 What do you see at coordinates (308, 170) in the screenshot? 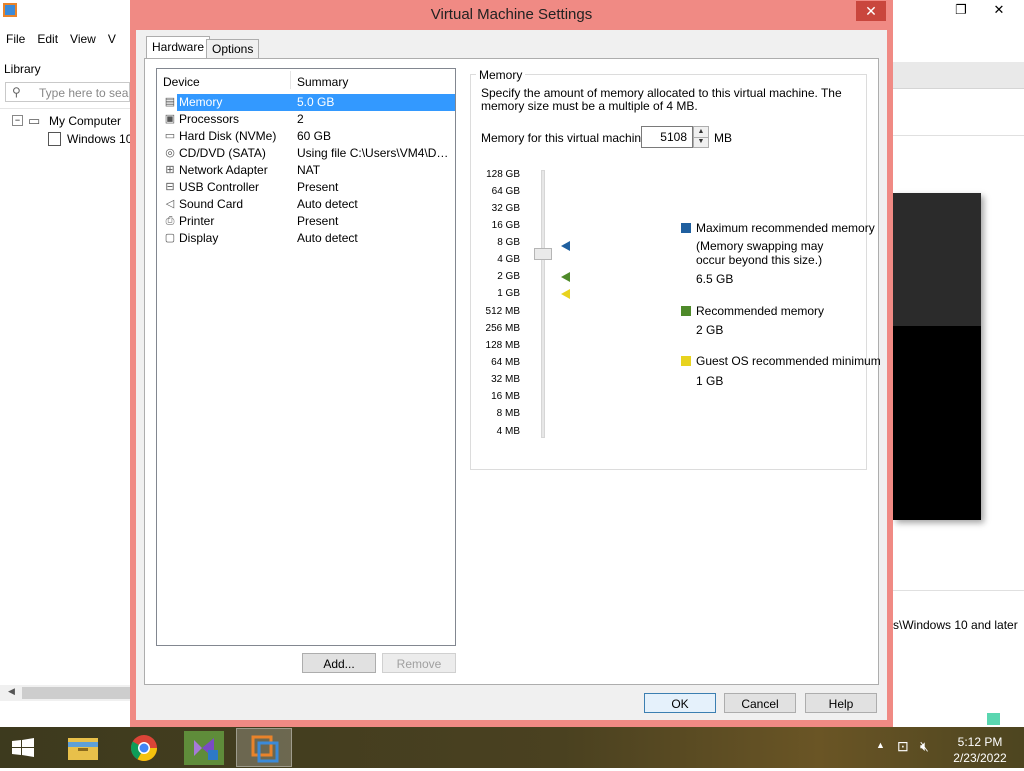
I see `device-row-network-adapter: ⊞ Network Adapter NAT` at bounding box center [308, 170].